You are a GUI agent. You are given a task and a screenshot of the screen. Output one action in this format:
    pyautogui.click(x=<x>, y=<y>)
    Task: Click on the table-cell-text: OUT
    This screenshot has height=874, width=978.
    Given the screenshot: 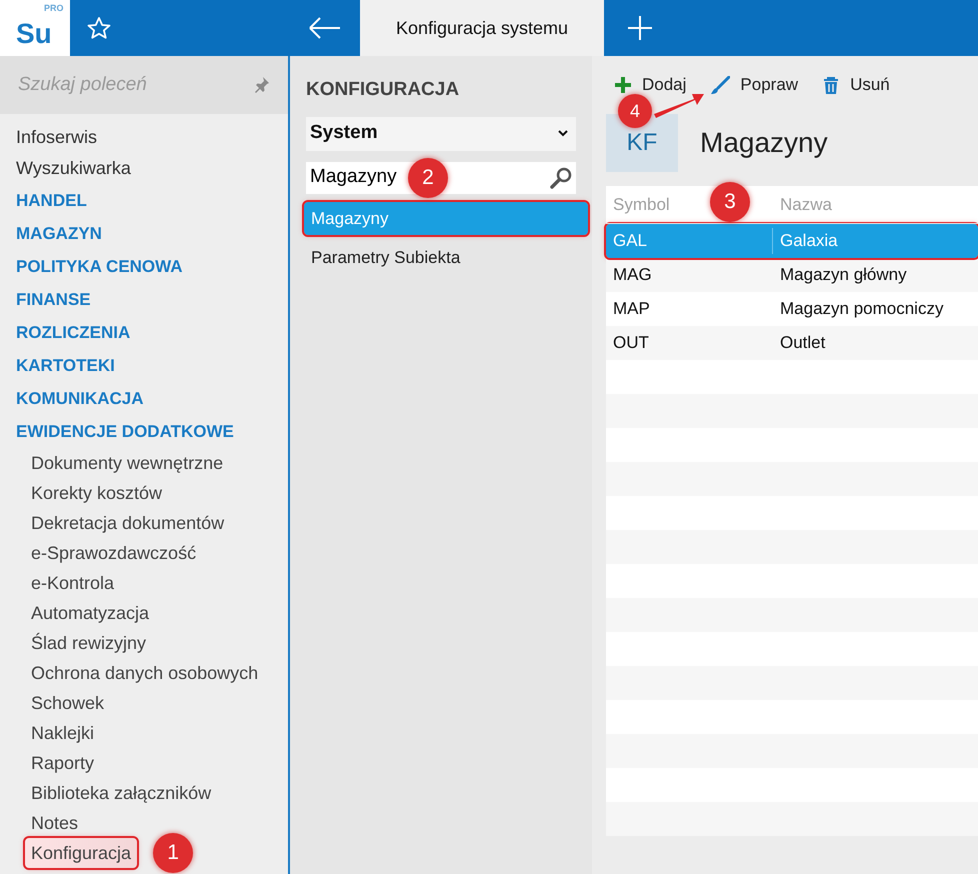 What is the action you would take?
    pyautogui.click(x=631, y=343)
    